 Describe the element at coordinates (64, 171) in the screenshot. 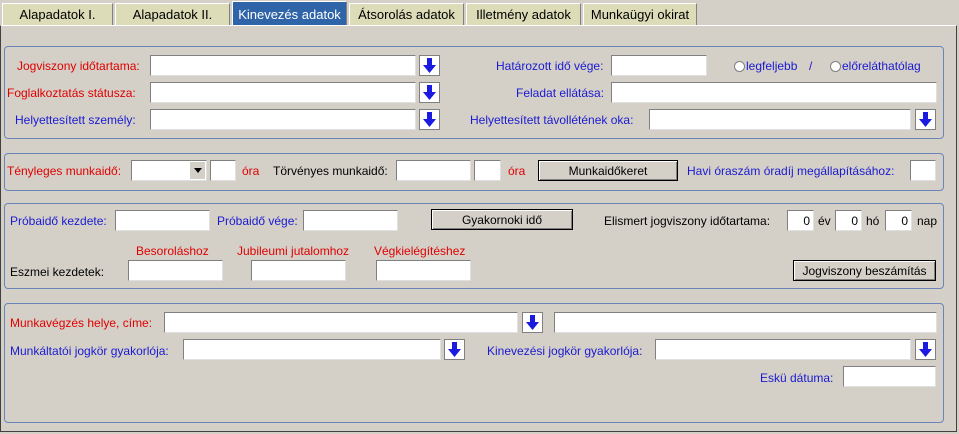

I see `label-tenyleges-munkaido: Tényleges munkaidő:` at that location.